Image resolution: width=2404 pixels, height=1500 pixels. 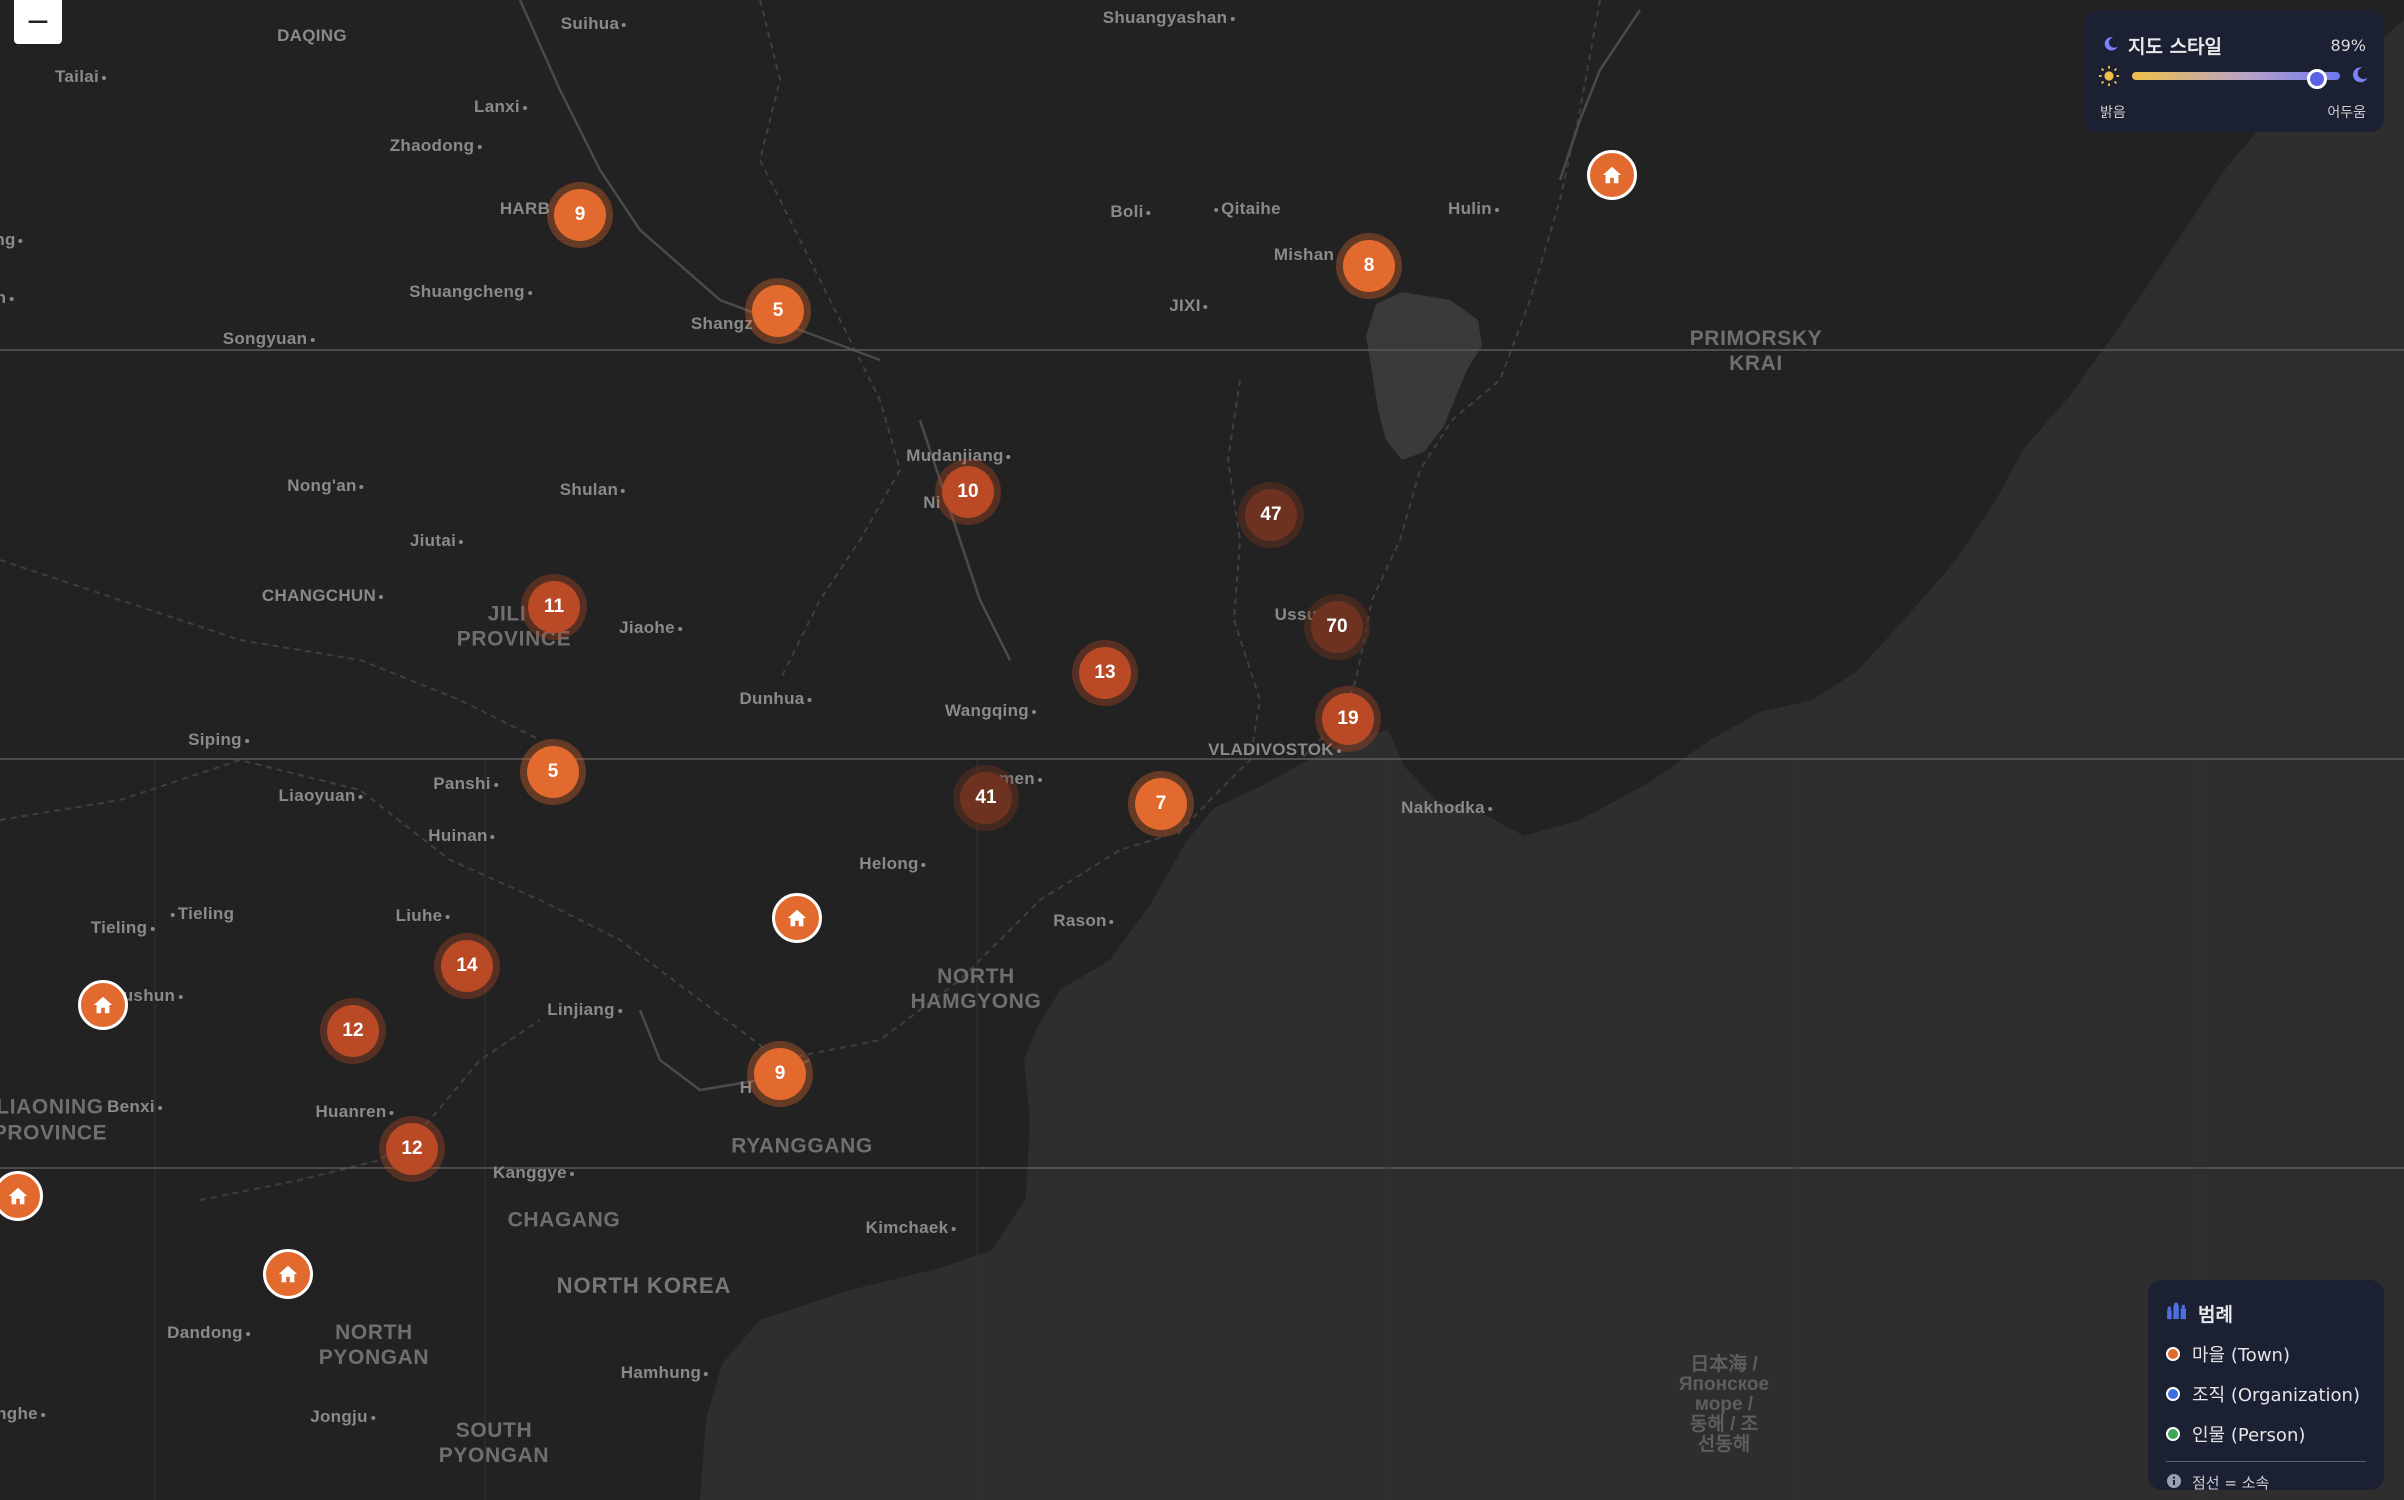 I want to click on map-style-panel: 지도 스타일 89% 밝음 어두움, so click(x=2234, y=71).